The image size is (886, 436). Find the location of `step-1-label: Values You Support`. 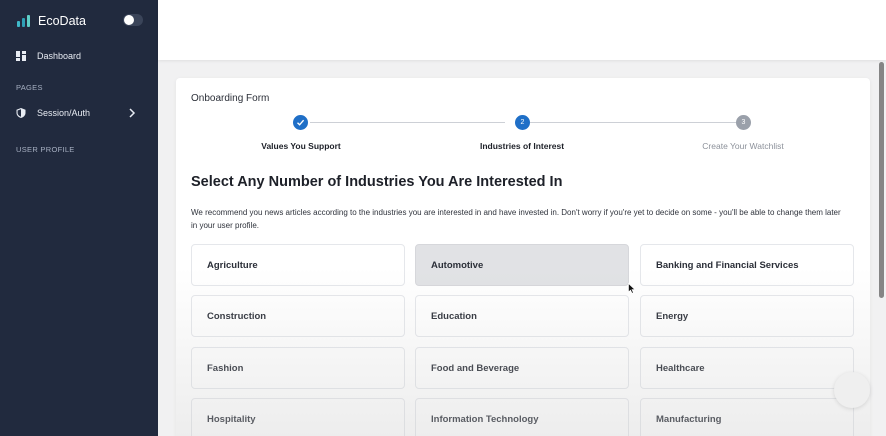

step-1-label: Values You Support is located at coordinates (301, 146).